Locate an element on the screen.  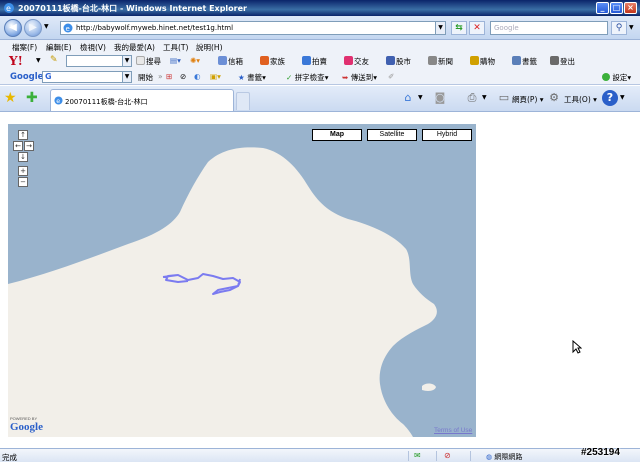
search-icon: ⚲ is located at coordinates (619, 28).